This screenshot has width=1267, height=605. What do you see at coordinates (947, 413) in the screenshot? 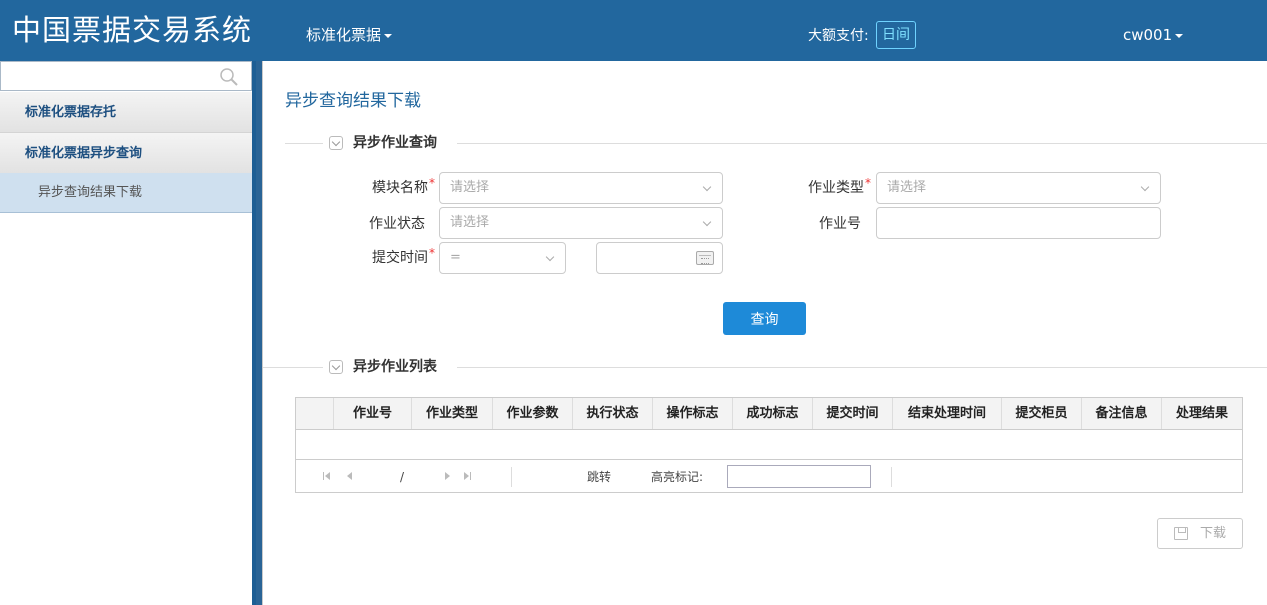
I see `column-header: 结束处理时间` at bounding box center [947, 413].